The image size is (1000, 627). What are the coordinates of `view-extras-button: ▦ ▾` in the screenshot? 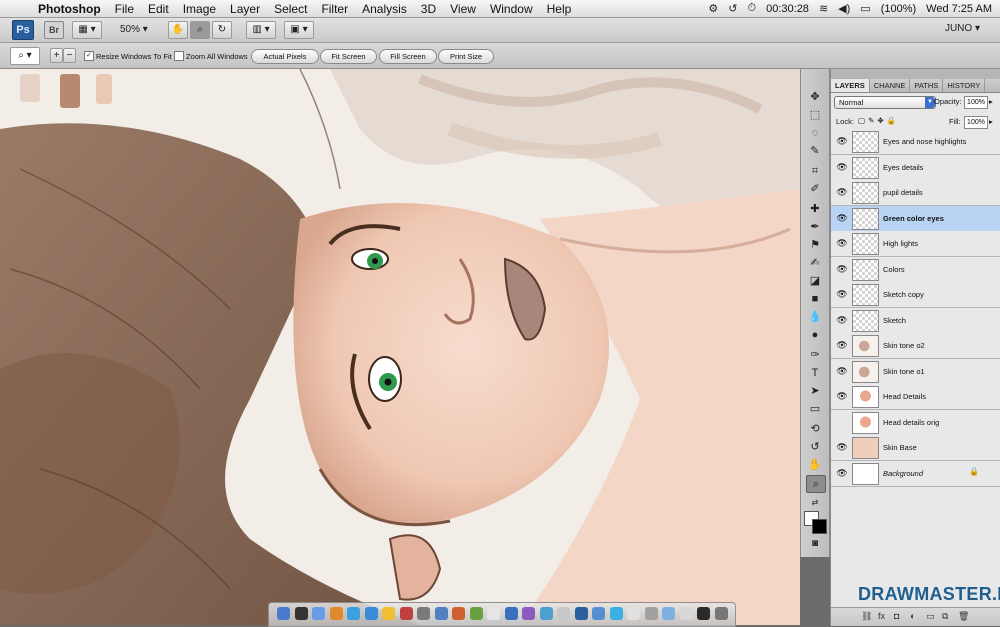 It's located at (87, 30).